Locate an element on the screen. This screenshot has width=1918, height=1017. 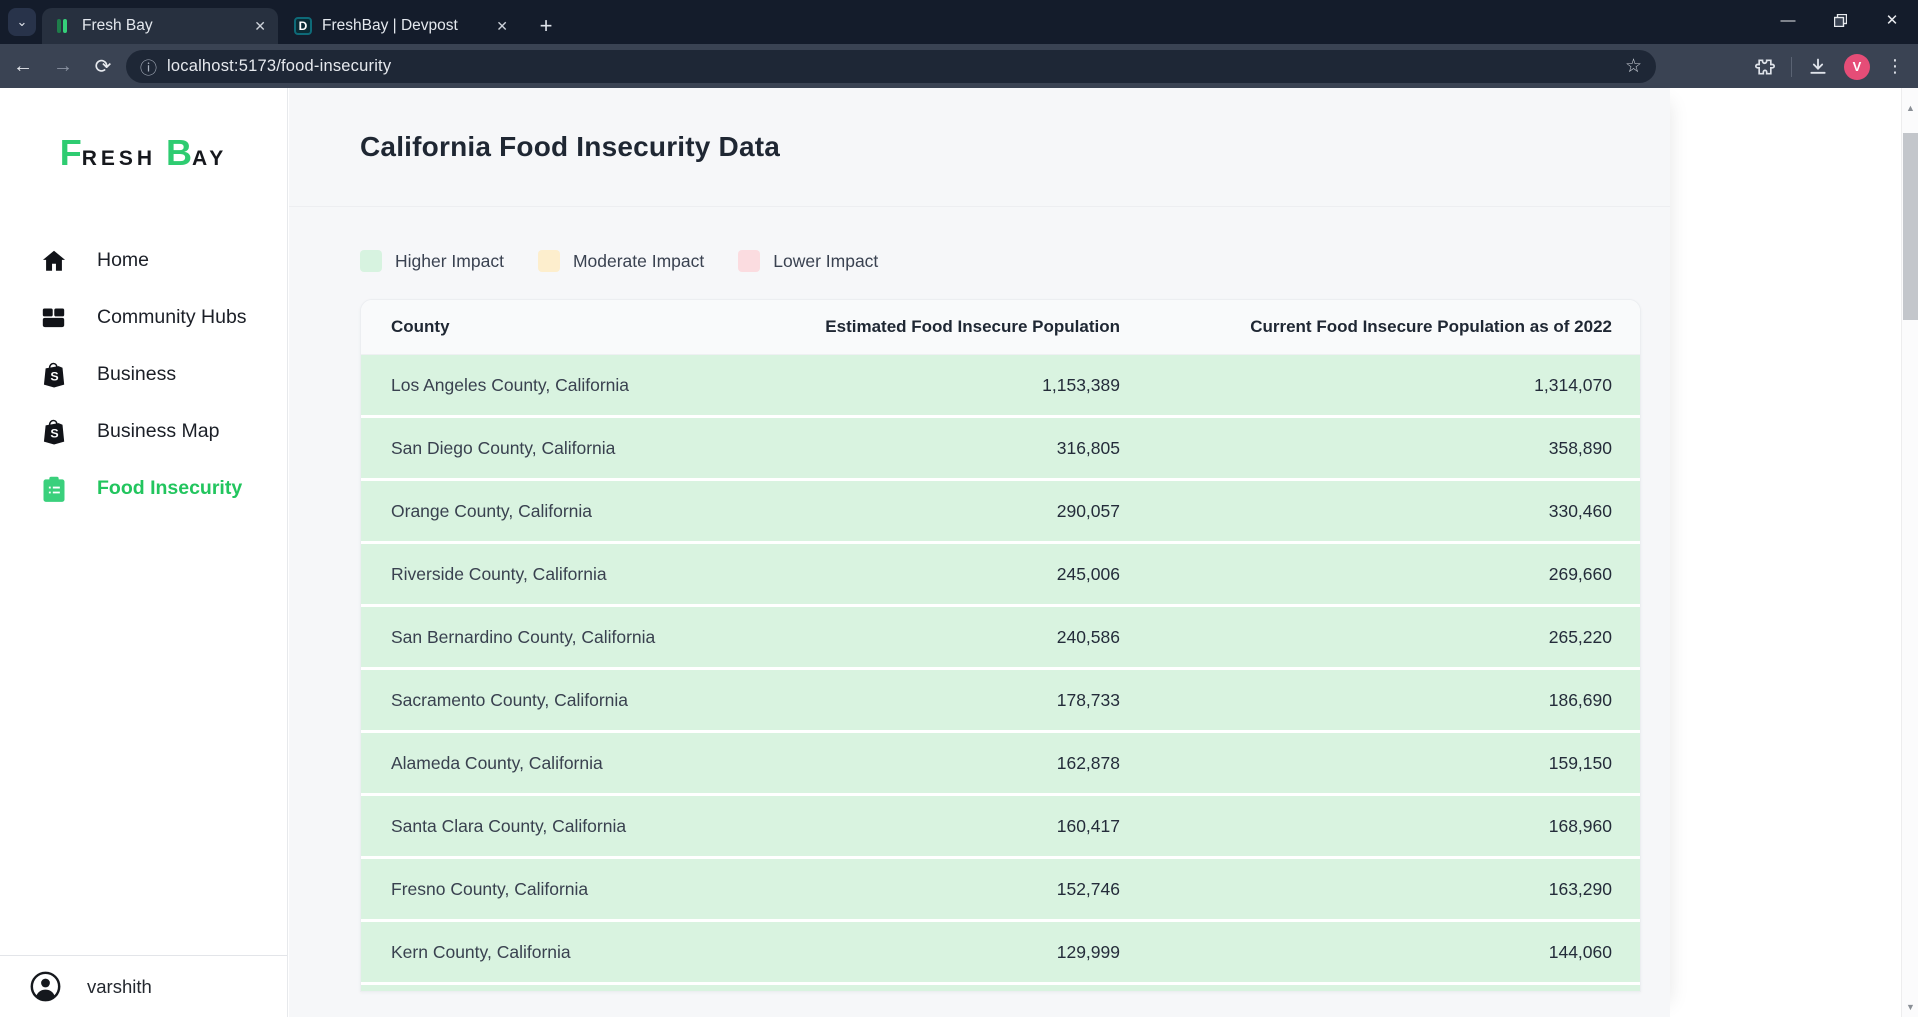
scroll-up-arrow-icon: ▲ is located at coordinates (1910, 108).